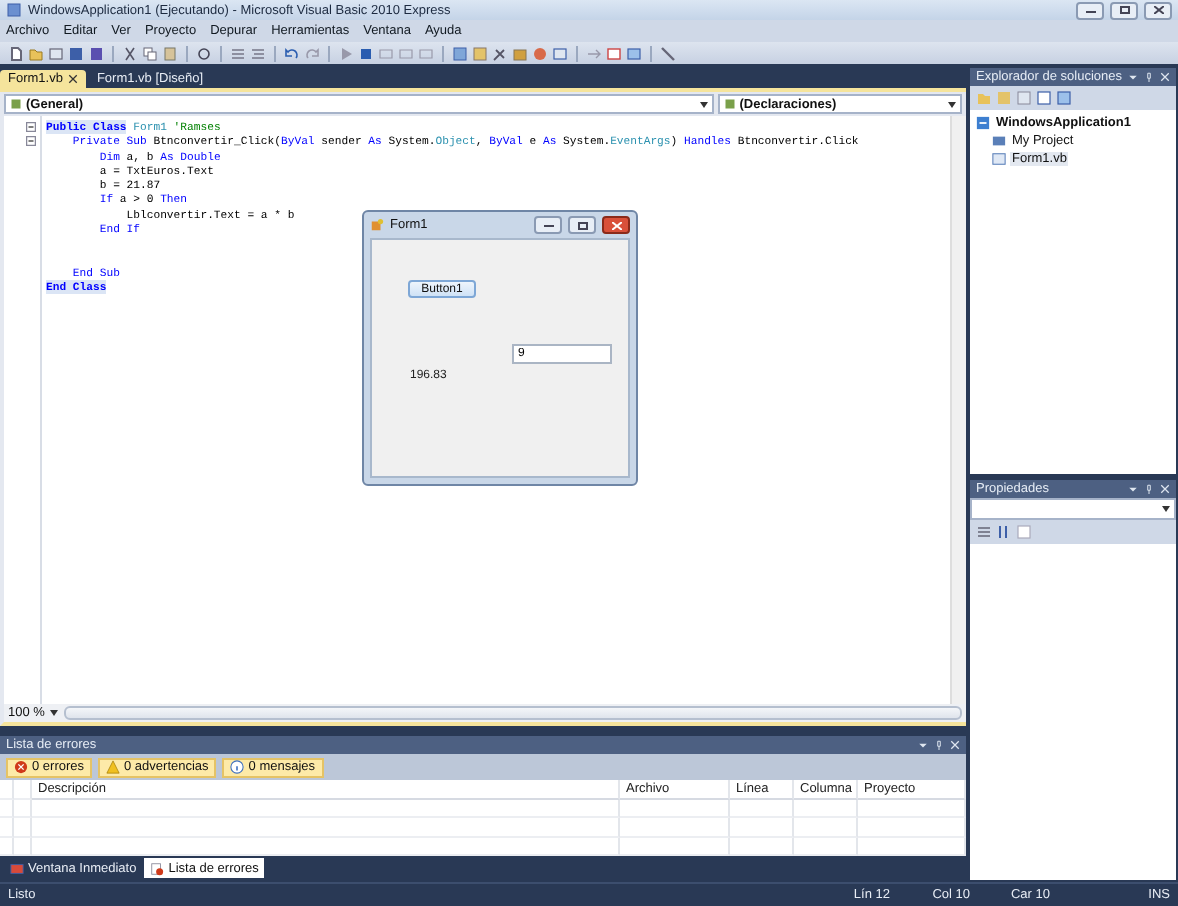 The width and height of the screenshot is (1178, 906). I want to click on arrow-icon, so click(594, 53).